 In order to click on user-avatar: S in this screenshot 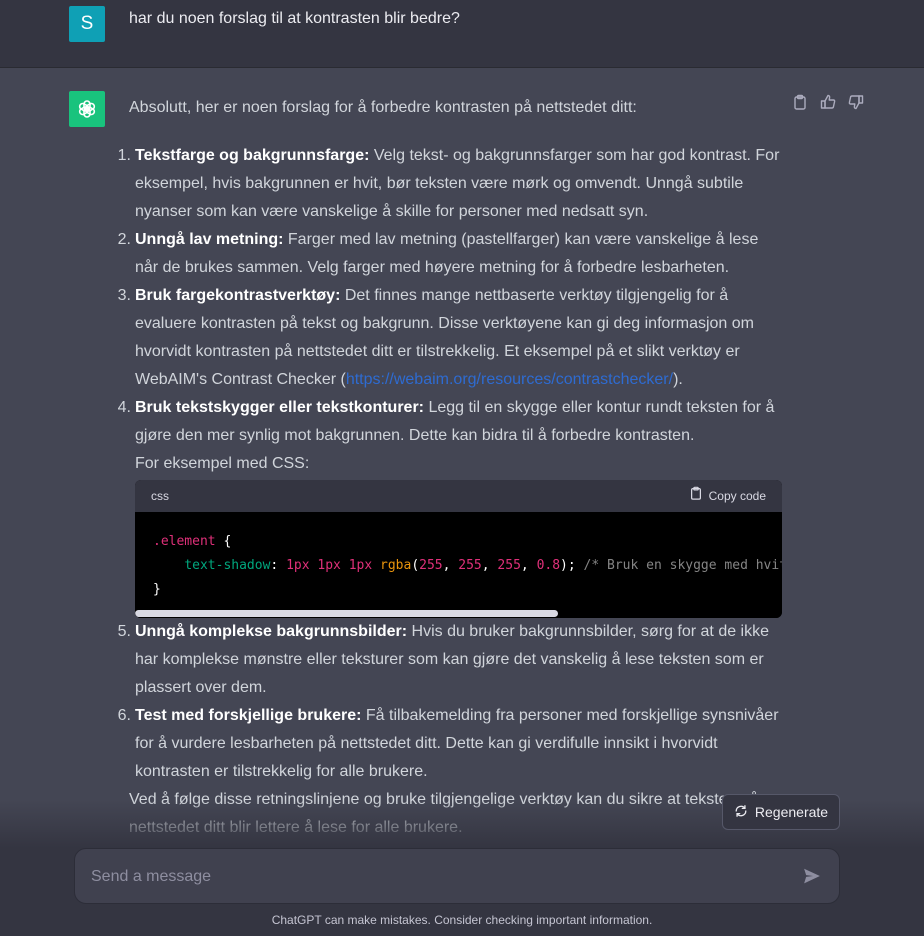, I will do `click(87, 24)`.